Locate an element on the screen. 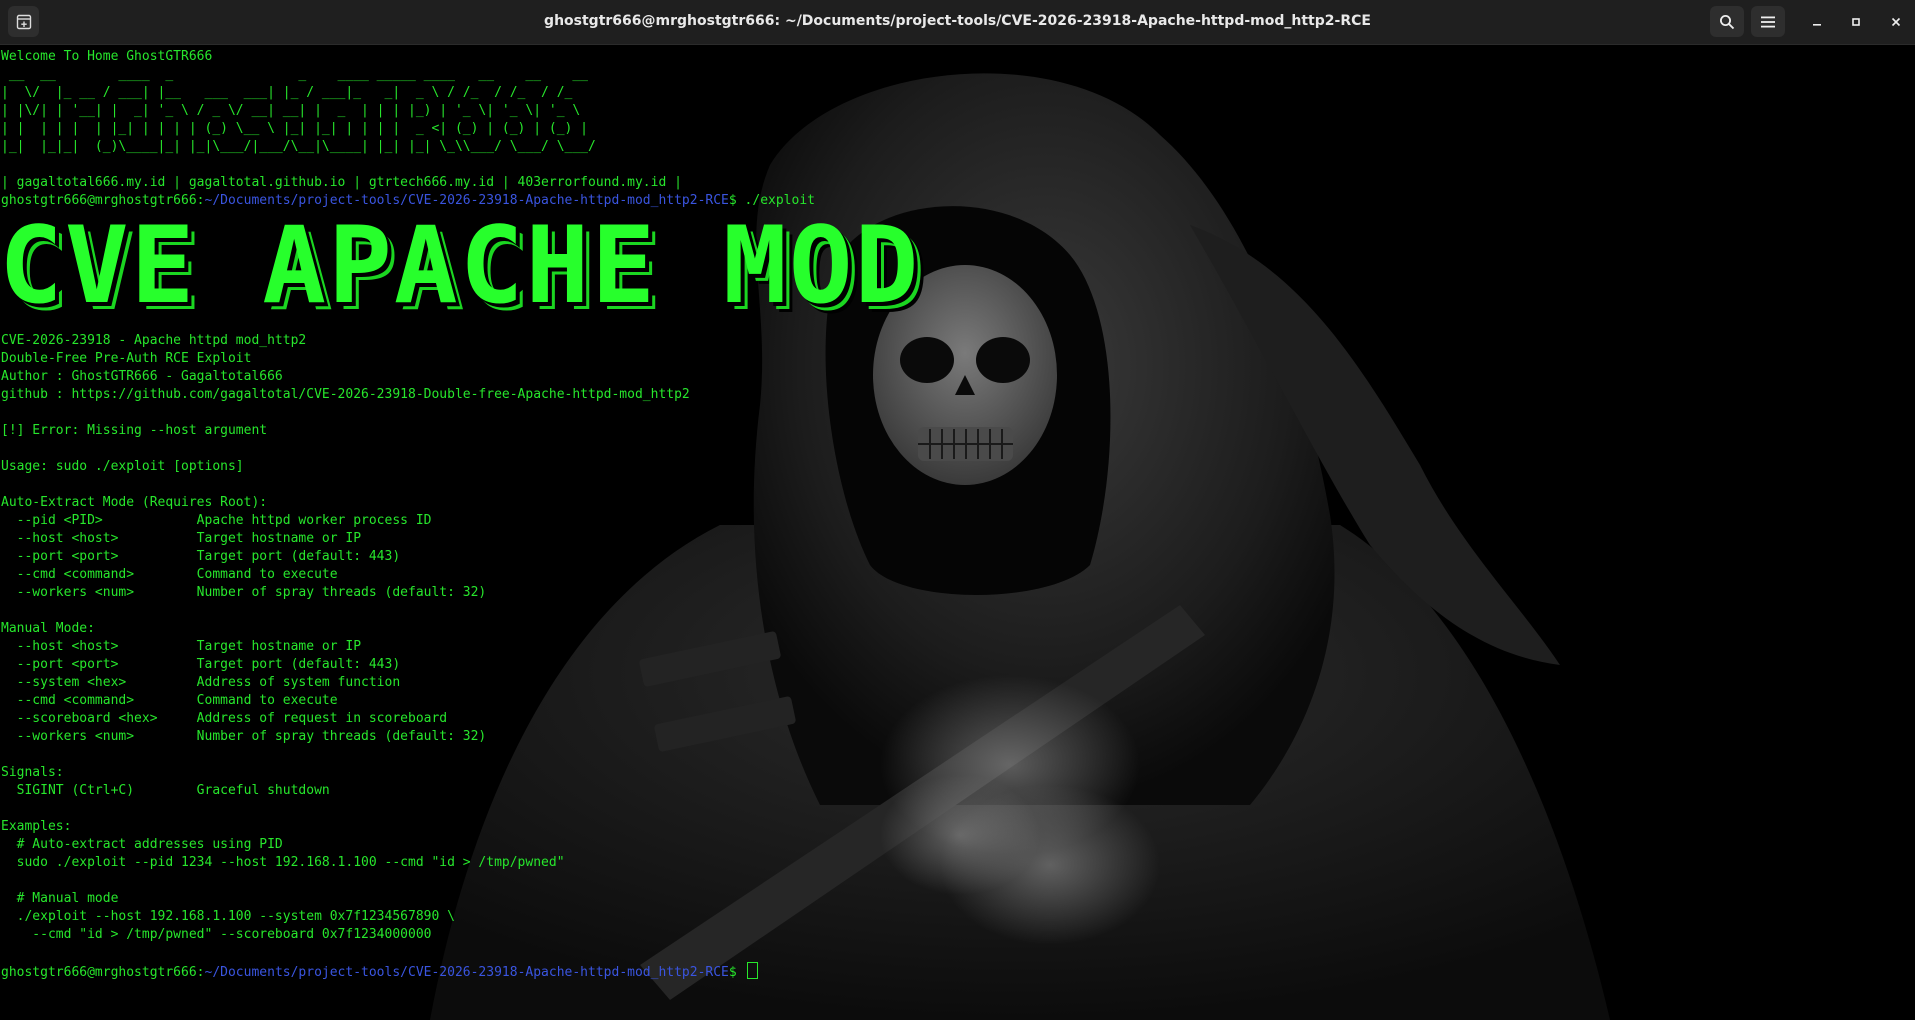 This screenshot has height=1020, width=1915. output-line: Author : GhostGTR666 - Gagaltotal666 is located at coordinates (142, 376).